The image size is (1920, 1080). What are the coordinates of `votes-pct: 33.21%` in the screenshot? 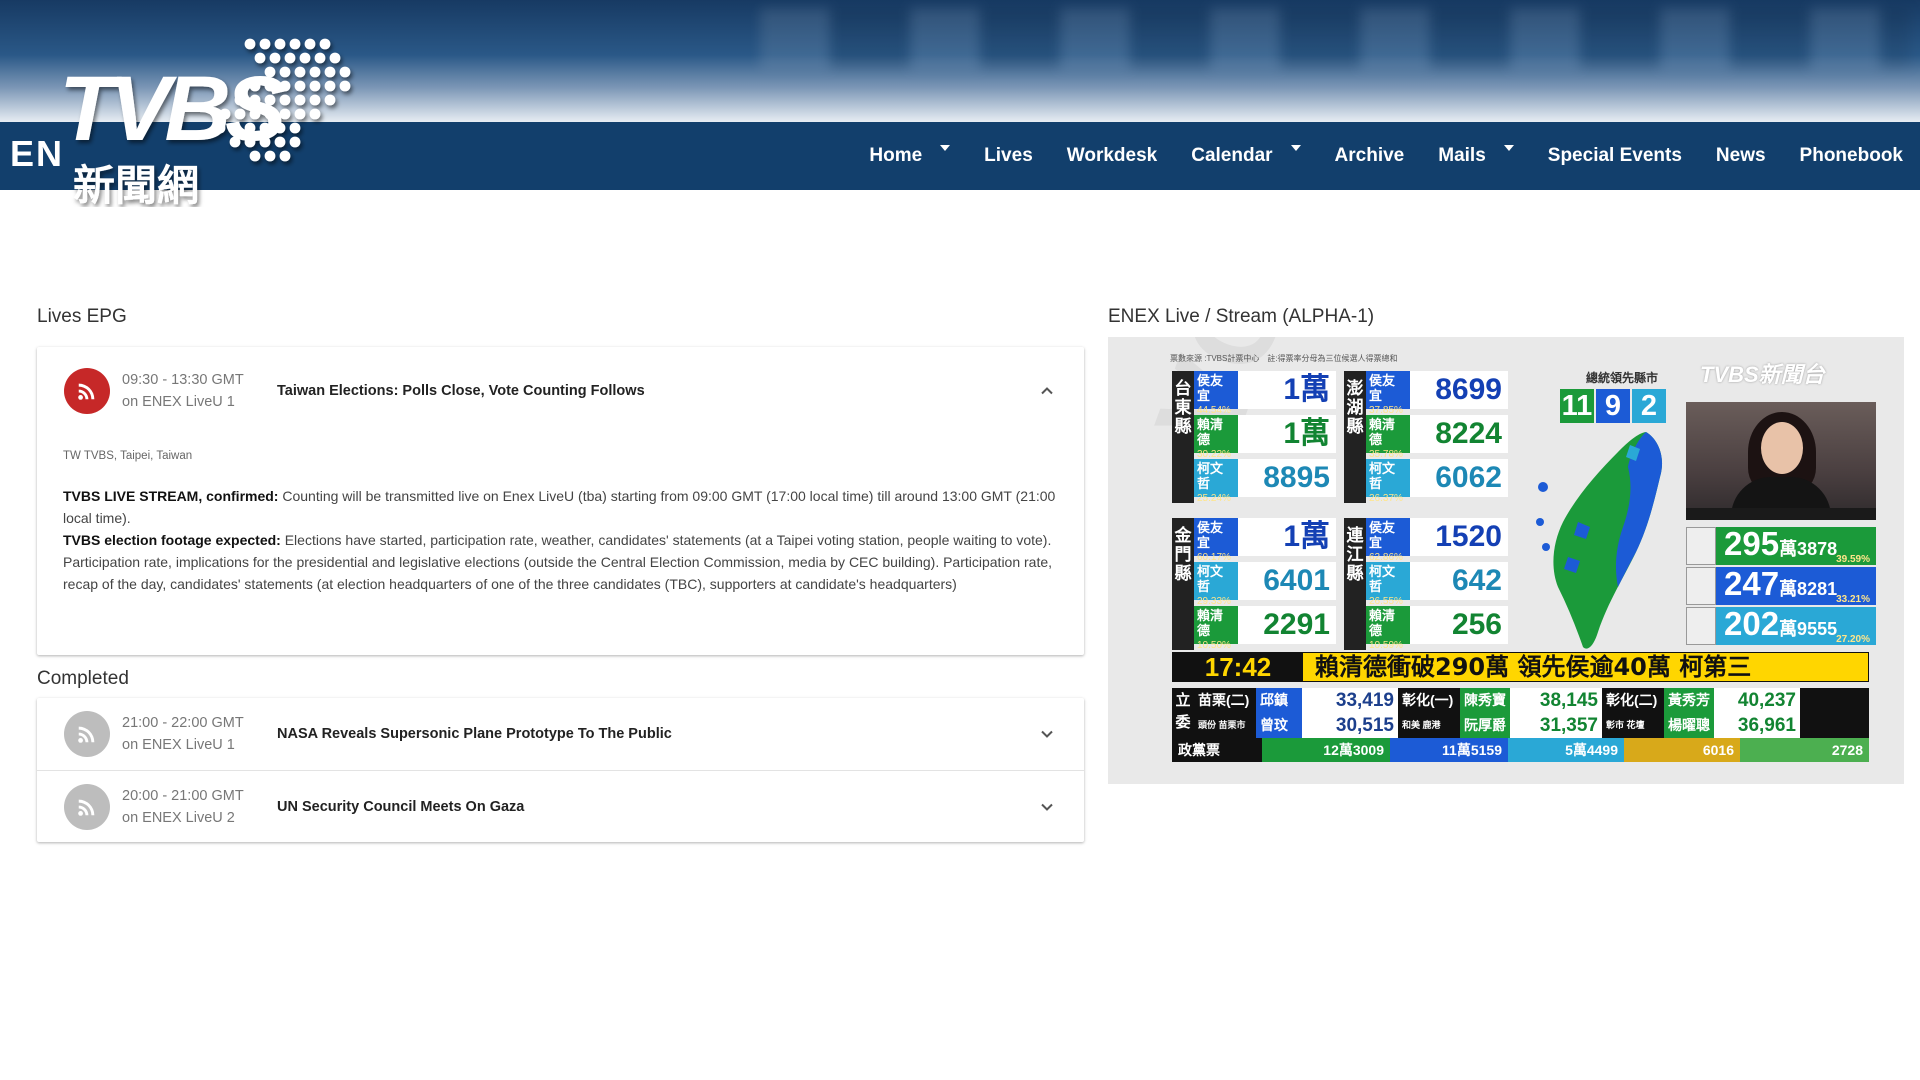 It's located at (1853, 599).